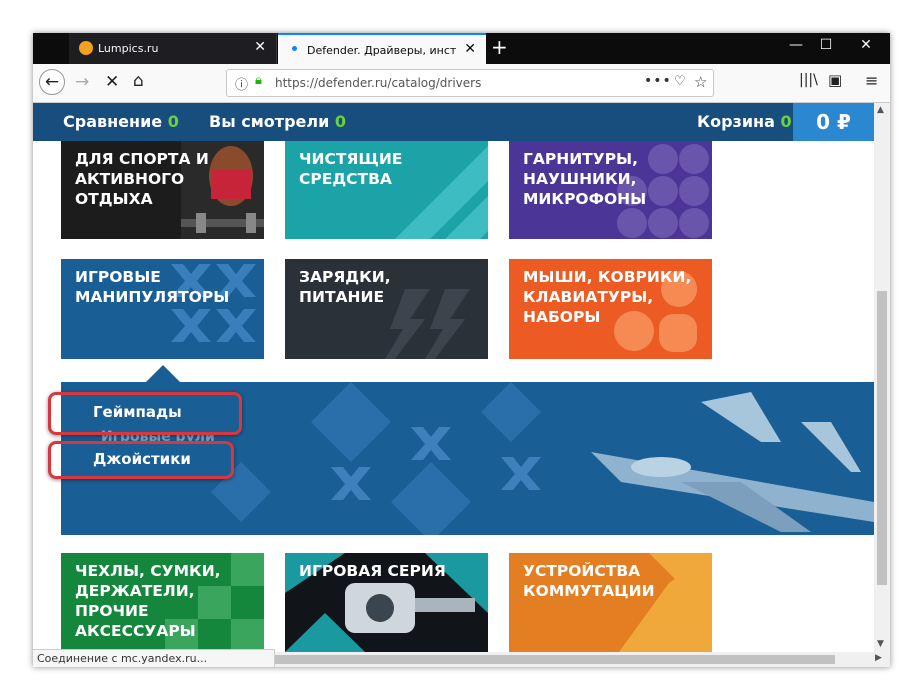 This screenshot has height=700, width=923. What do you see at coordinates (82, 82) in the screenshot?
I see `forward-icon: →` at bounding box center [82, 82].